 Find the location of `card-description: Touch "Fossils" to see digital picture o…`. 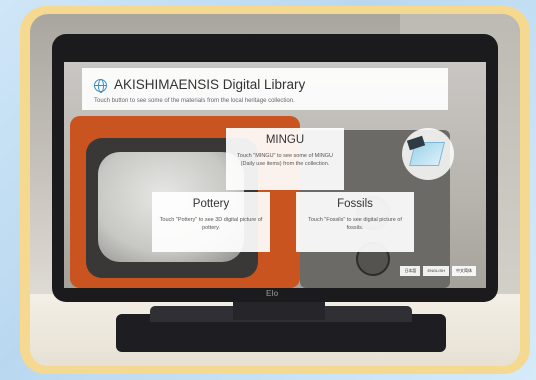

card-description: Touch "Fossils" to see digital picture o… is located at coordinates (355, 224).